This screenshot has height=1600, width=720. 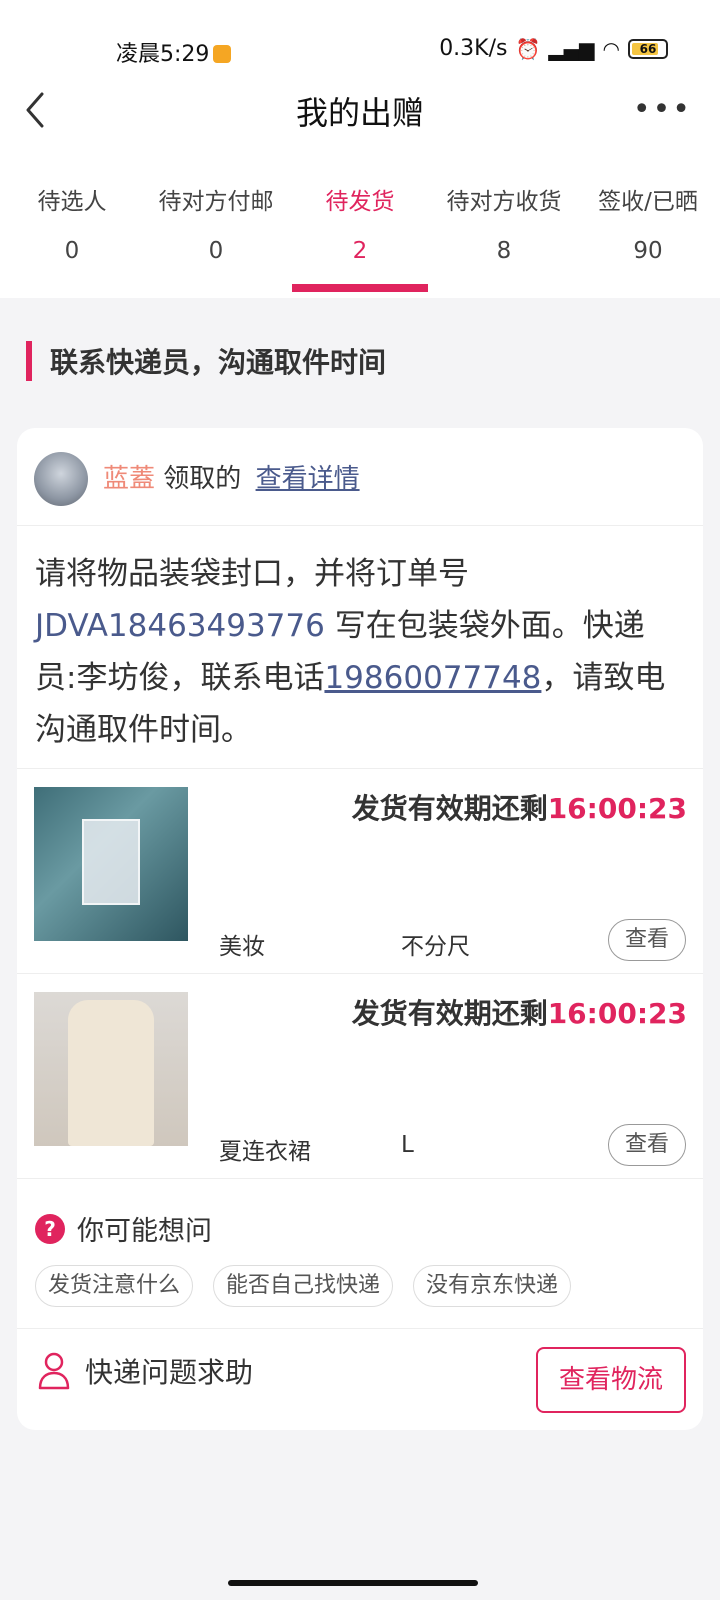 I want to click on view-detail-link: 查看详情, so click(x=308, y=479).